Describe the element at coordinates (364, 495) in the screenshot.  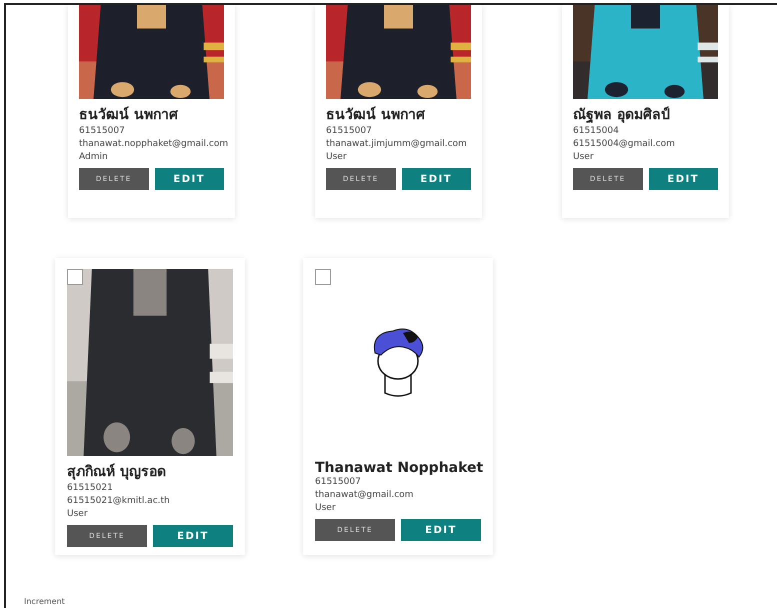
I see `user-email: thanawat@gmail.com` at that location.